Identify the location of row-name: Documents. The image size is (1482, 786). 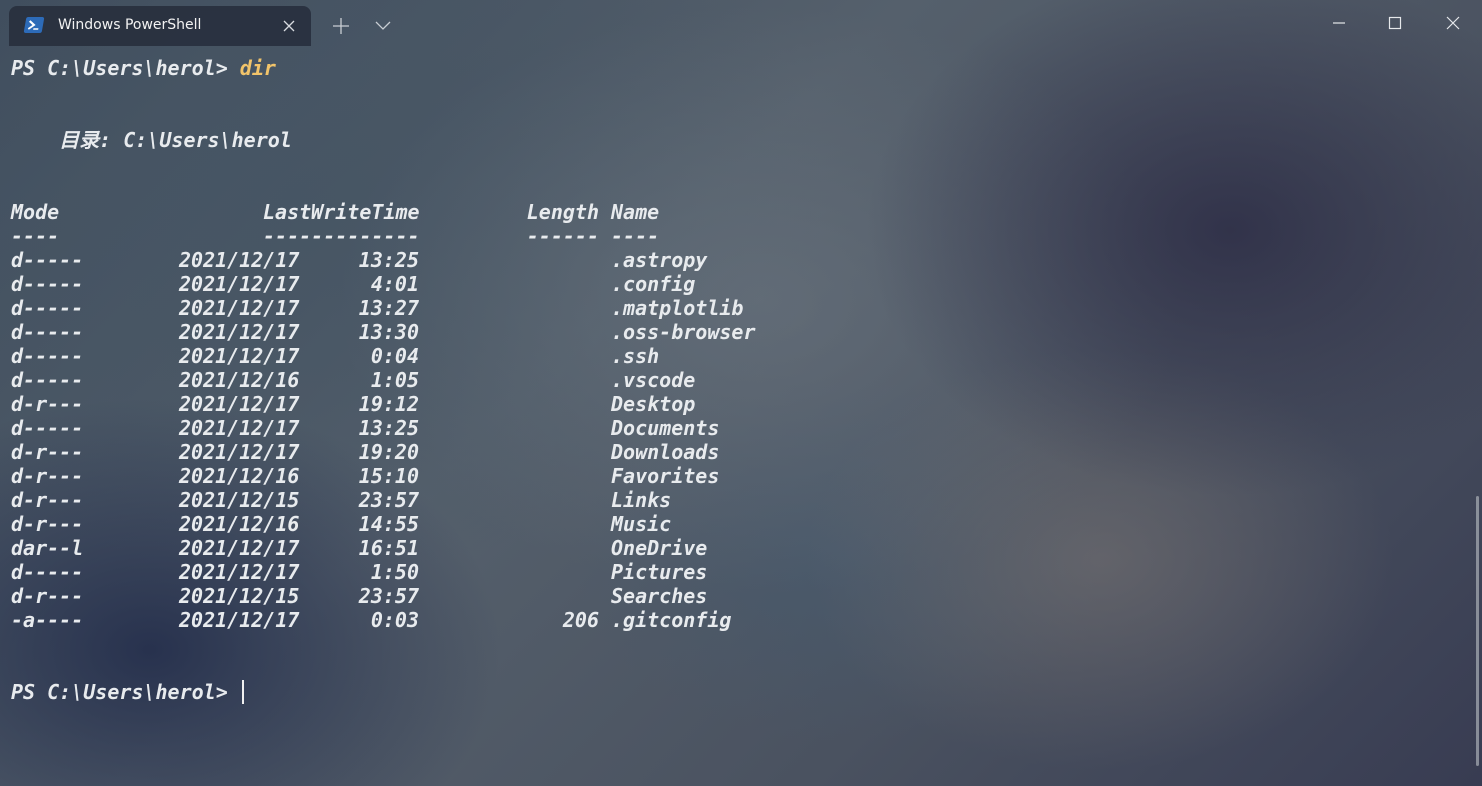
(665, 428).